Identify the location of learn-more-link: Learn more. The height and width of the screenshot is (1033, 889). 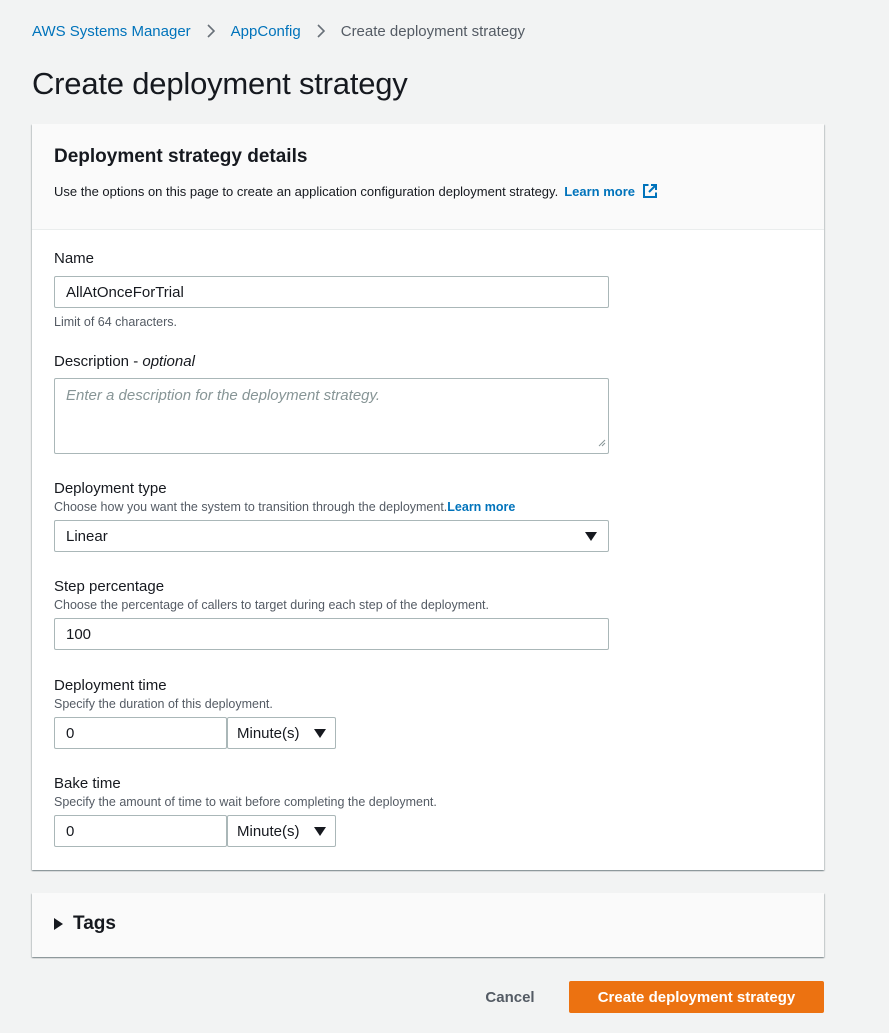
(599, 191).